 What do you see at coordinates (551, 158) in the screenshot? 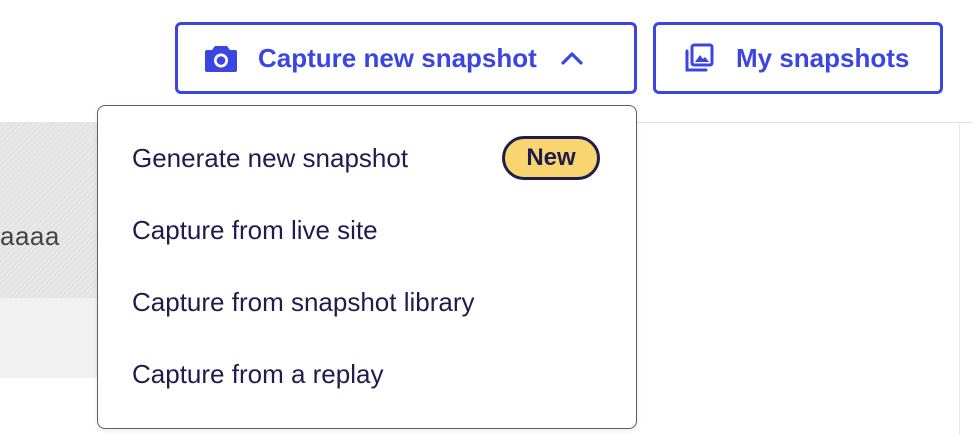
I see `new-badge: New` at bounding box center [551, 158].